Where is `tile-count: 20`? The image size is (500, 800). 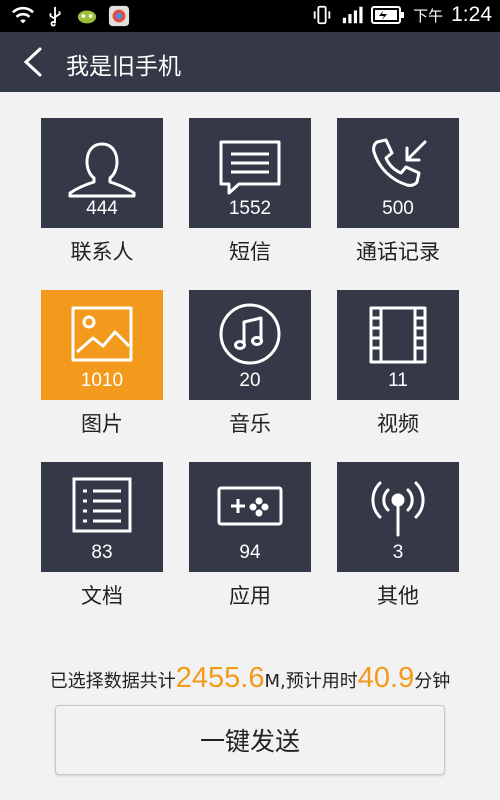 tile-count: 20 is located at coordinates (250, 380).